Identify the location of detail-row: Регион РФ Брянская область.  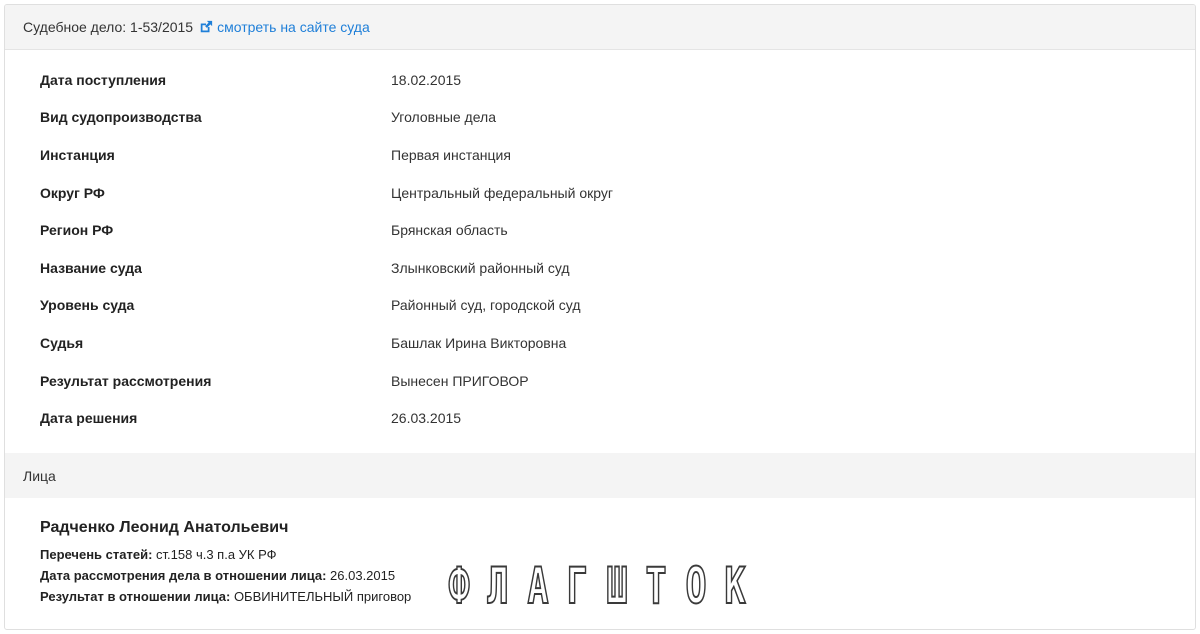
(600, 230).